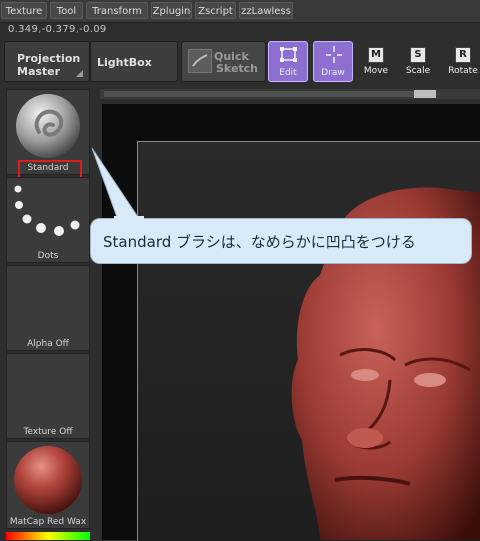  Describe the element at coordinates (463, 55) in the screenshot. I see `rotate-icon: R` at that location.